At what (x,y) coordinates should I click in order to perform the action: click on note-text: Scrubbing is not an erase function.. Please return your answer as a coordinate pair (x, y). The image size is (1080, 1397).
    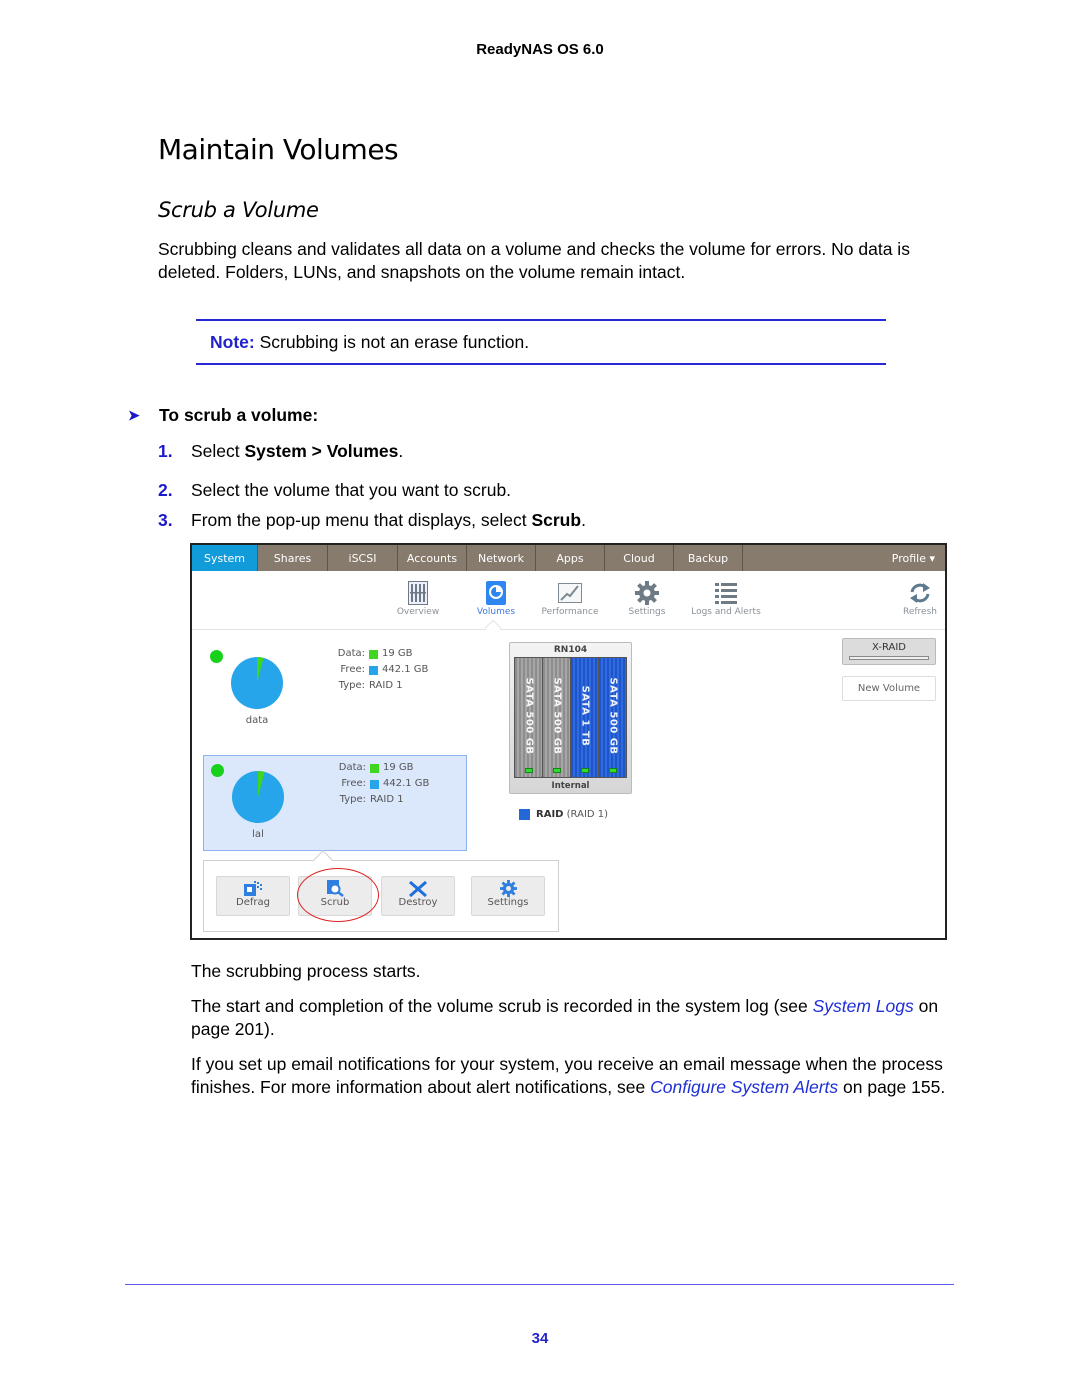
    Looking at the image, I should click on (394, 342).